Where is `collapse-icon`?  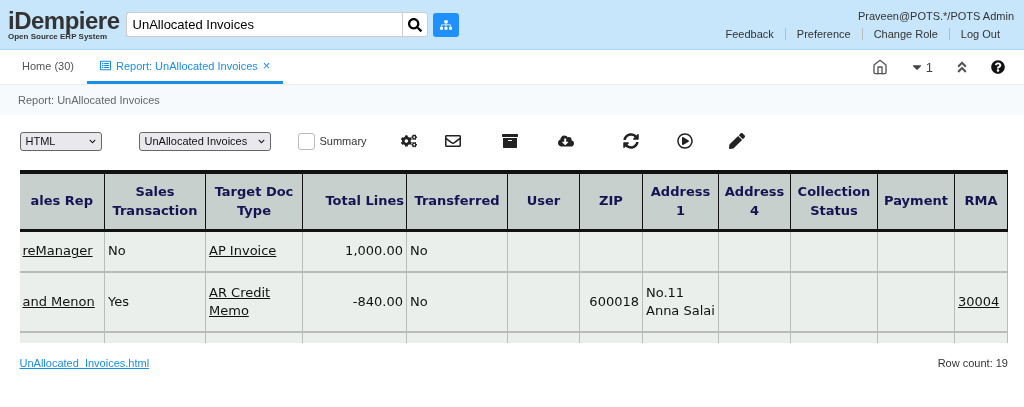
collapse-icon is located at coordinates (962, 67).